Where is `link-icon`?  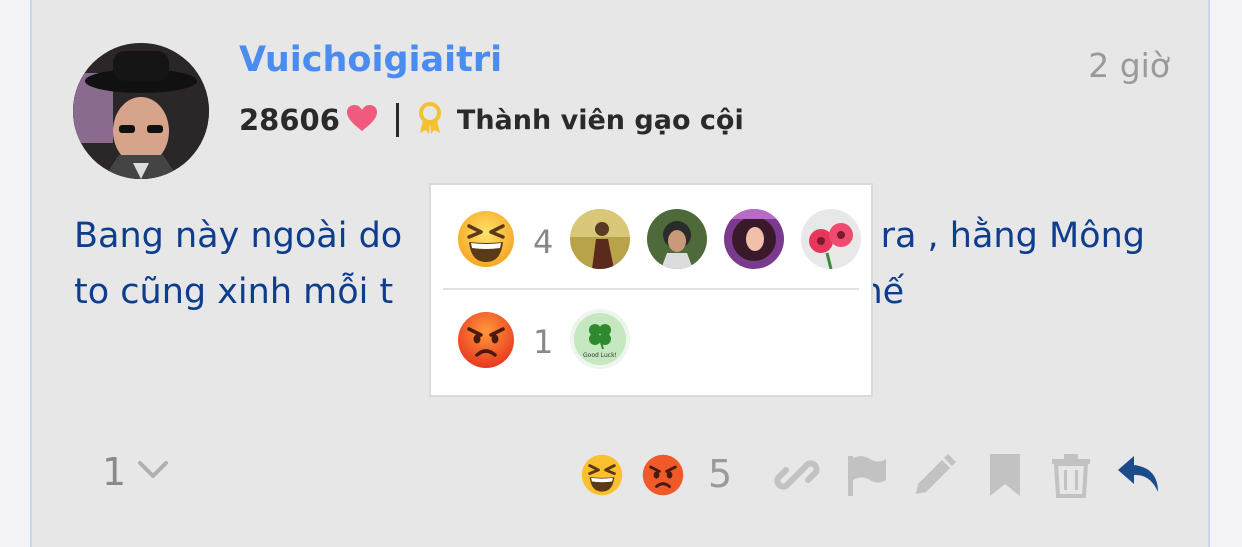
link-icon is located at coordinates (797, 475).